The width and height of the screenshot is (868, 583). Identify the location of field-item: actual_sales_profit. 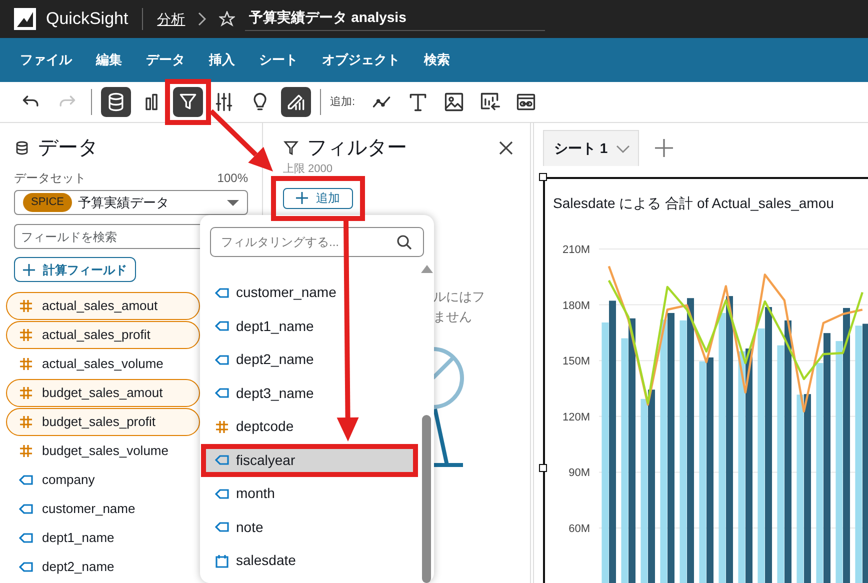
(103, 335).